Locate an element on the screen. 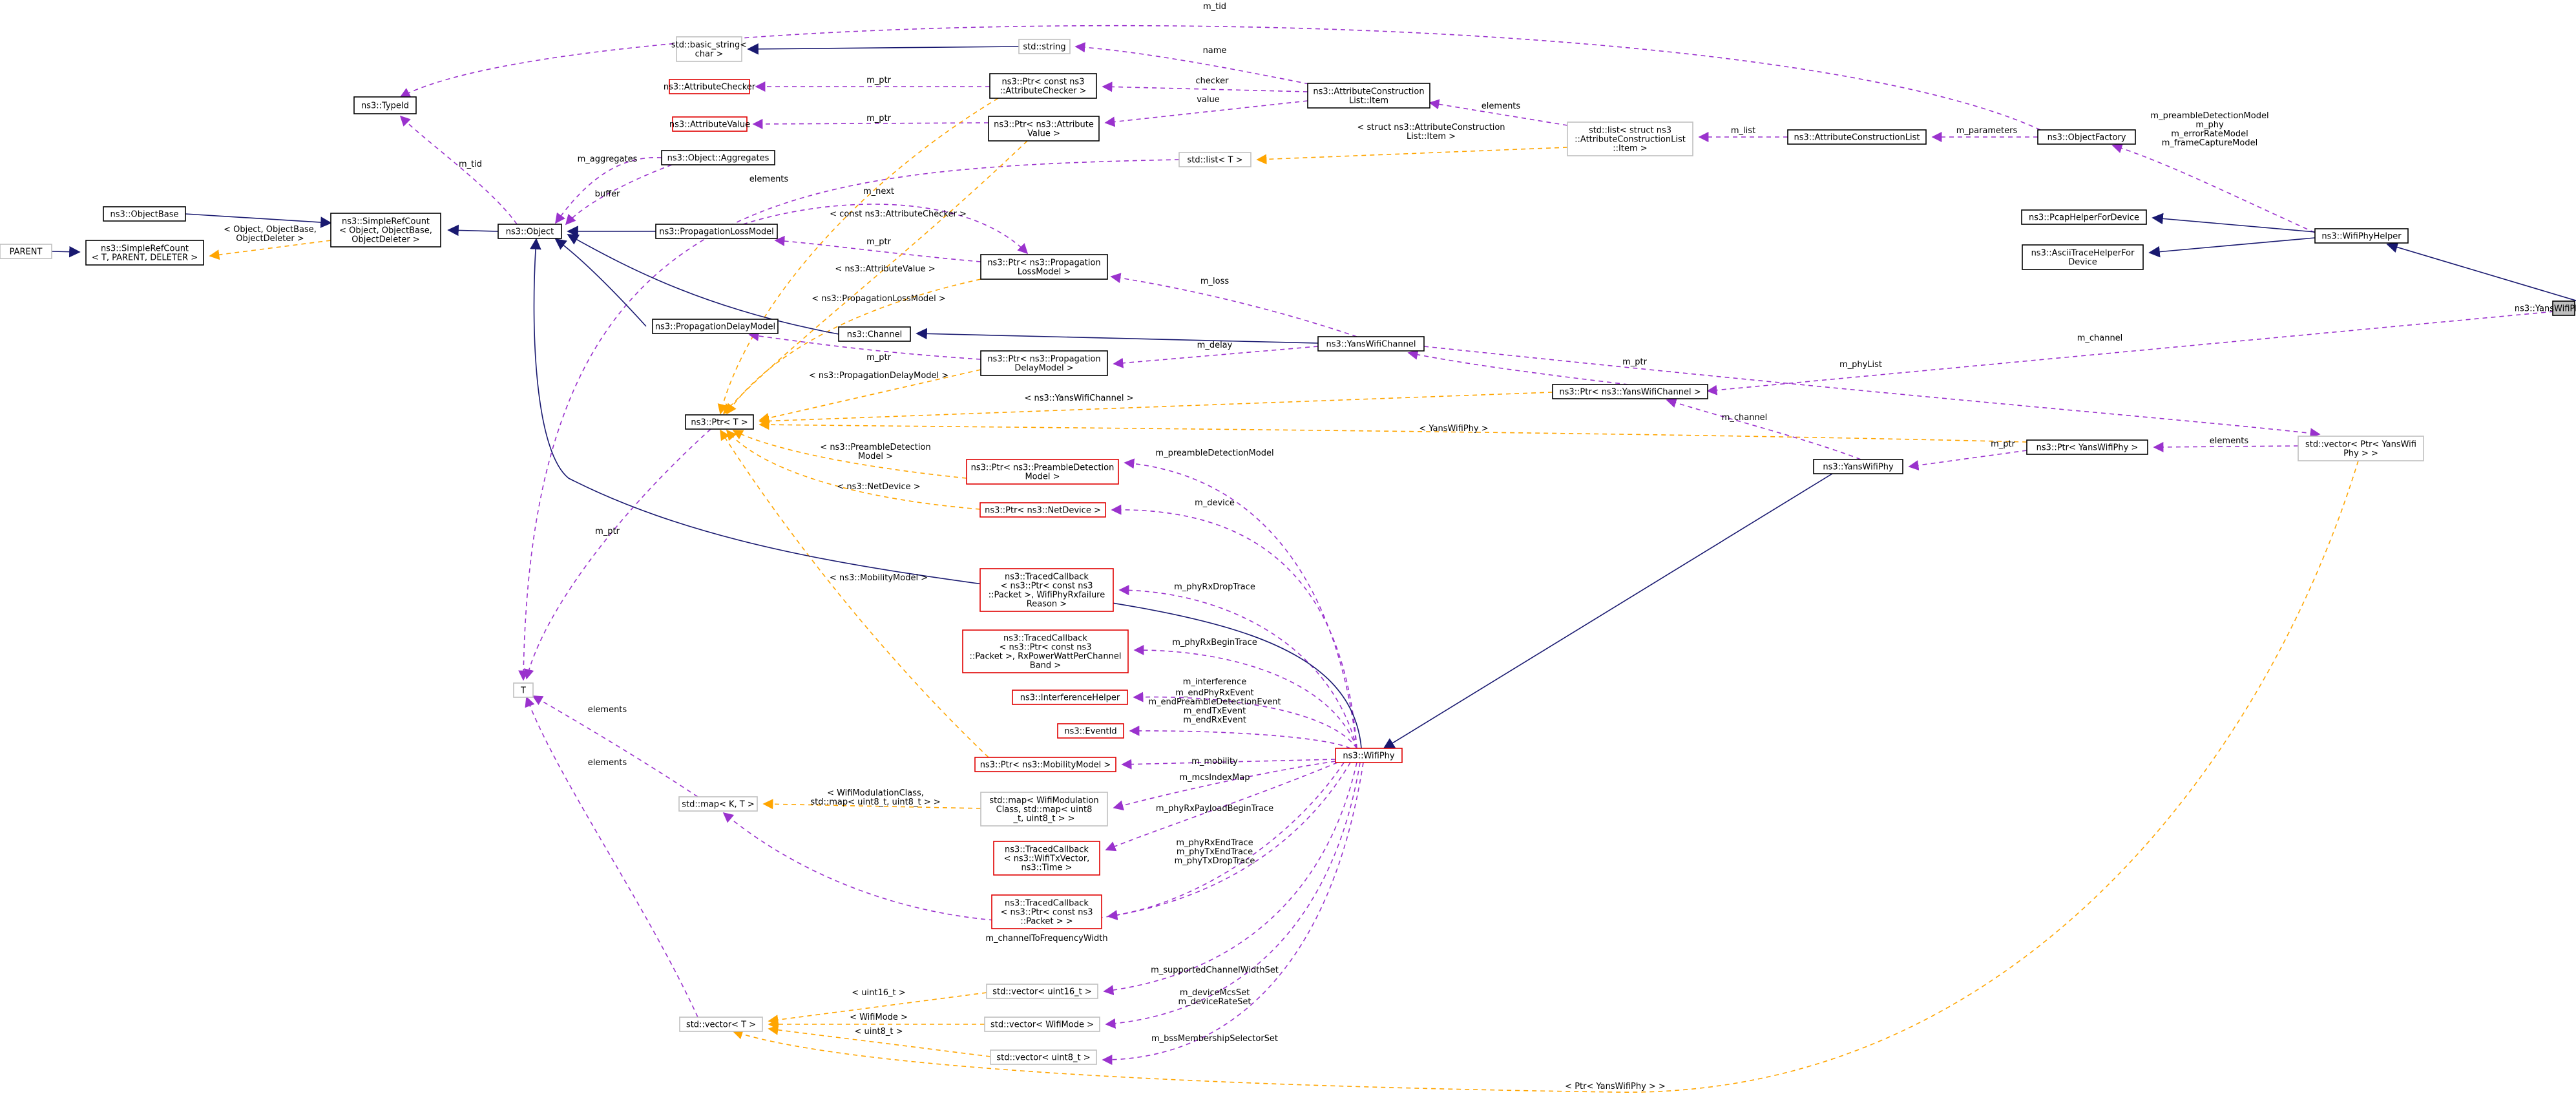 The height and width of the screenshot is (1096, 2576). class-node-object: ns3::Object is located at coordinates (529, 232).